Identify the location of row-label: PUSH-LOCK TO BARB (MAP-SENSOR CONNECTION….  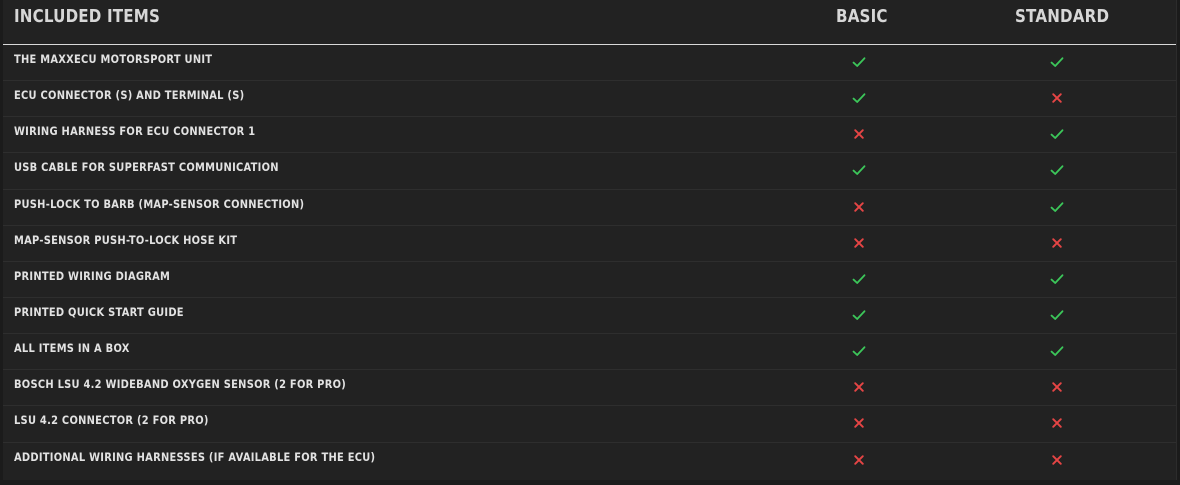
(159, 203).